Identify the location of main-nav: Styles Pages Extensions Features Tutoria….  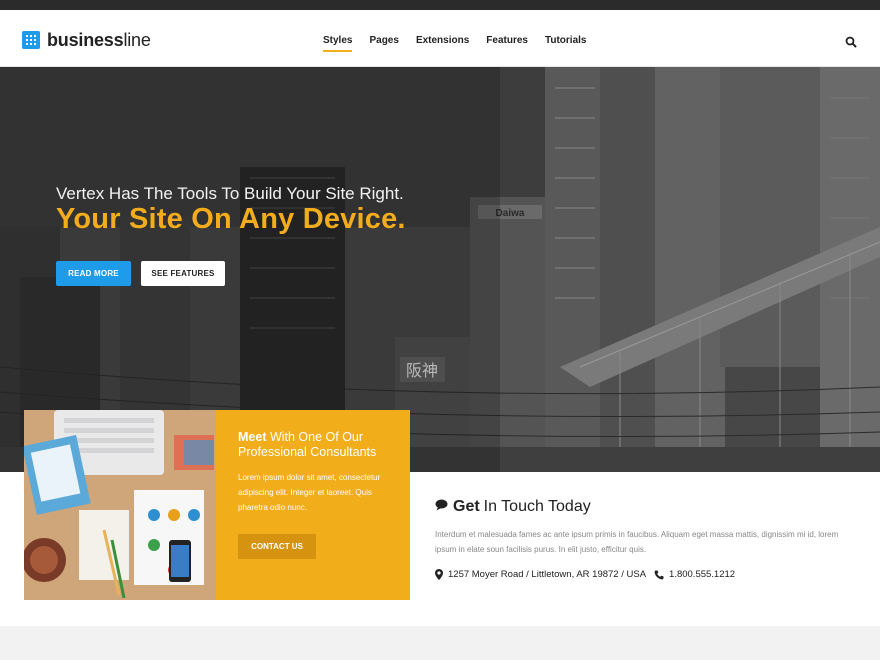
(463, 43).